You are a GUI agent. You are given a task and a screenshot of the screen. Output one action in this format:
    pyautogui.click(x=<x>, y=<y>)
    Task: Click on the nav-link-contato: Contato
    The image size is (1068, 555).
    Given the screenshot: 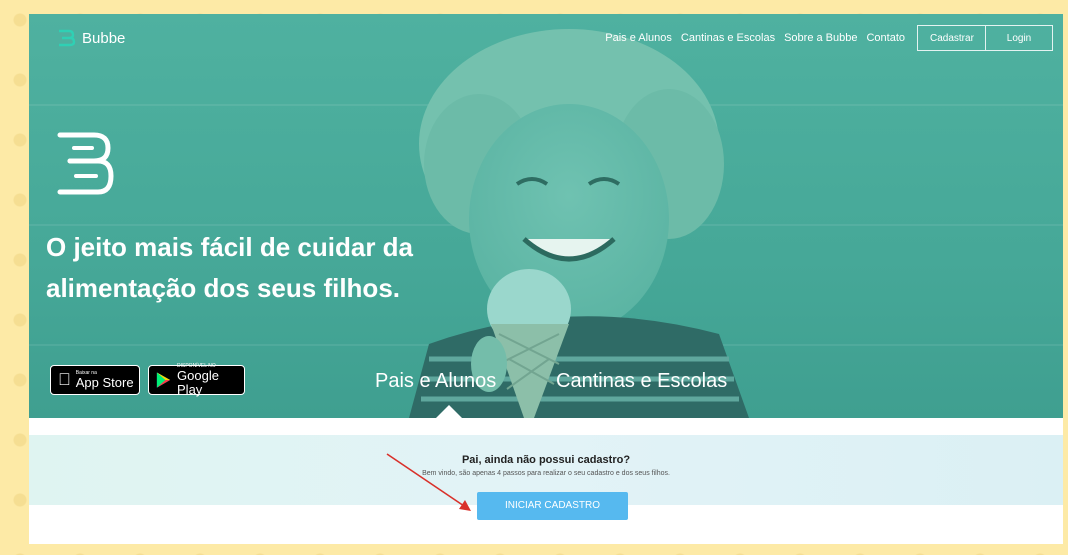 What is the action you would take?
    pyautogui.click(x=885, y=38)
    